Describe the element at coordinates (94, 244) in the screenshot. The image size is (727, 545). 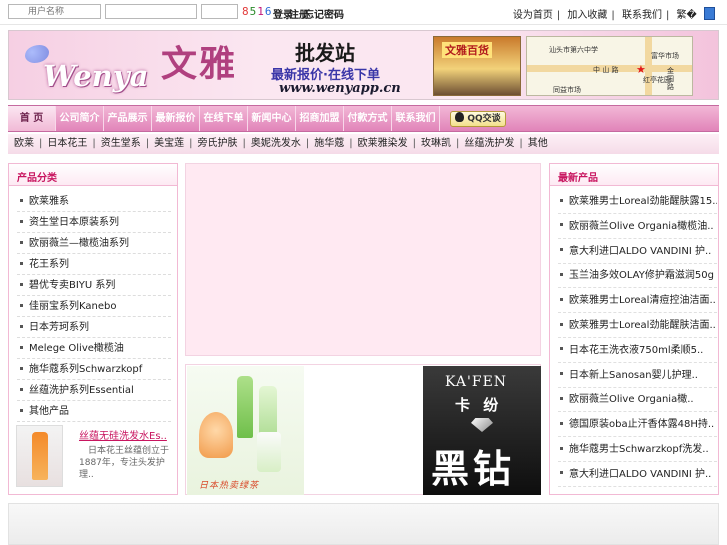
I see `category-item: 欧丽薇兰—橄榄油系列` at that location.